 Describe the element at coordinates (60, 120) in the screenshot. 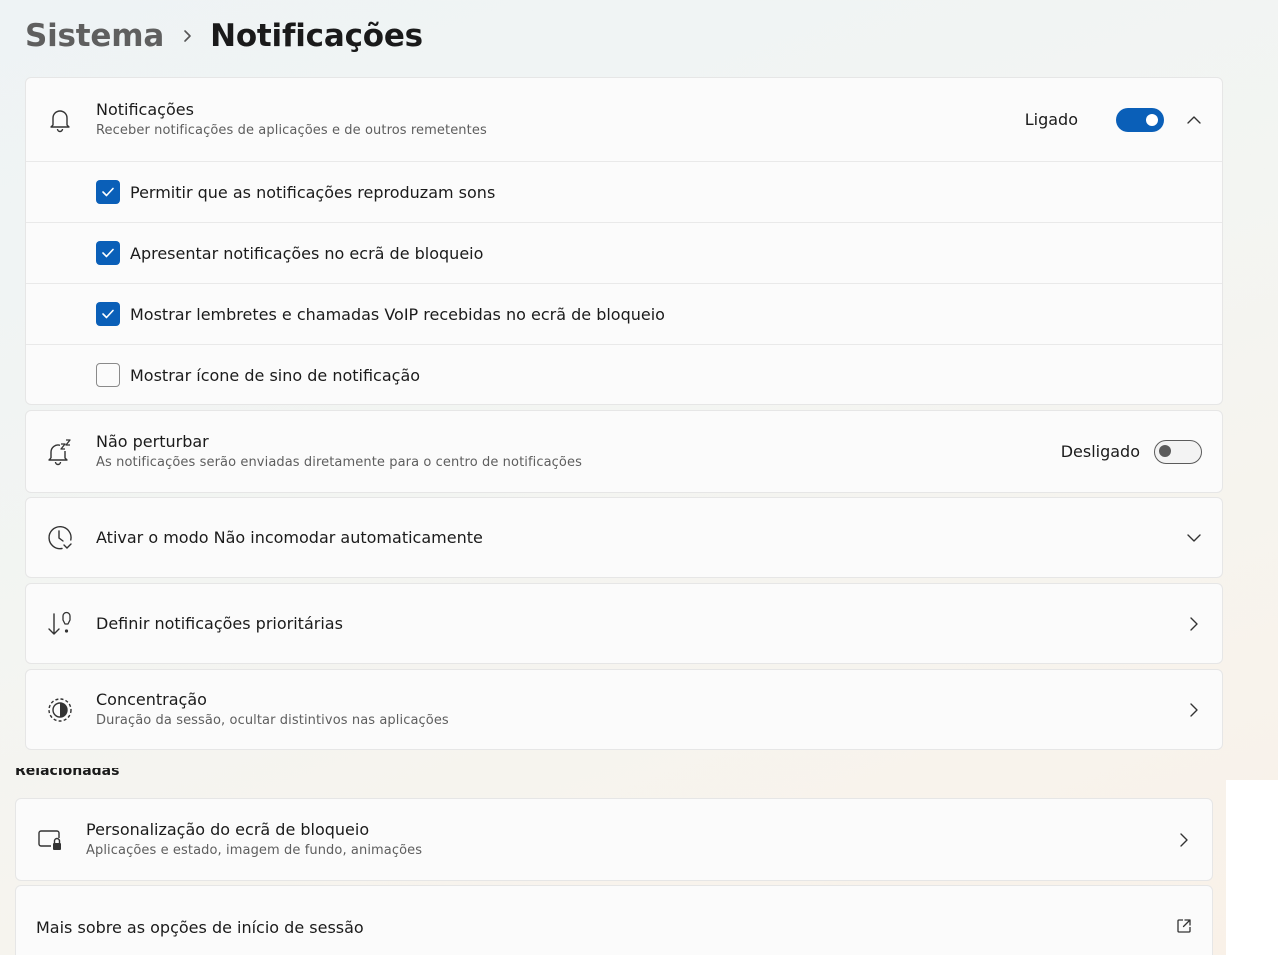

I see `bell-icon` at that location.